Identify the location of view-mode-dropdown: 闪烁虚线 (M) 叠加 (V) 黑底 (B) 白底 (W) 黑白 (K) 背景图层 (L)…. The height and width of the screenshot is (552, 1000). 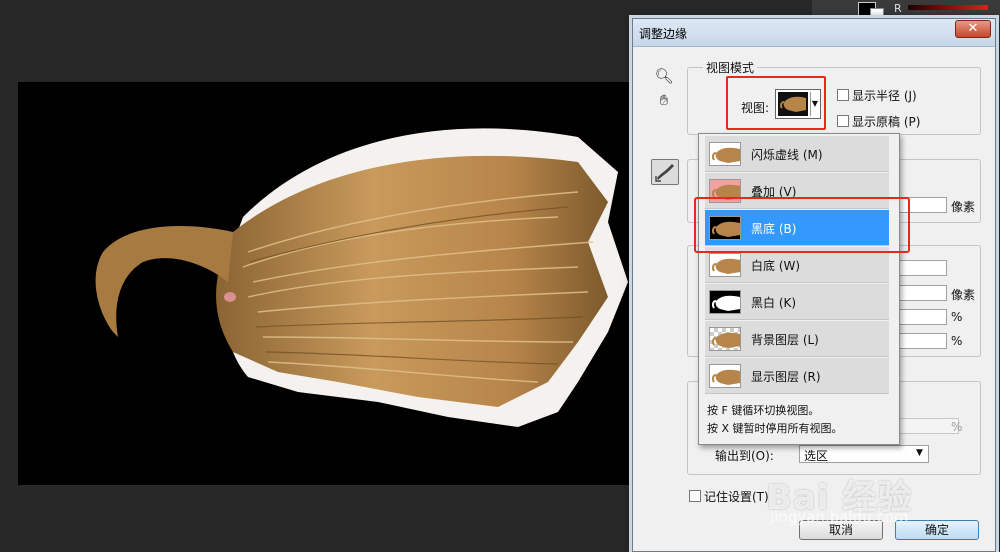
(799, 289).